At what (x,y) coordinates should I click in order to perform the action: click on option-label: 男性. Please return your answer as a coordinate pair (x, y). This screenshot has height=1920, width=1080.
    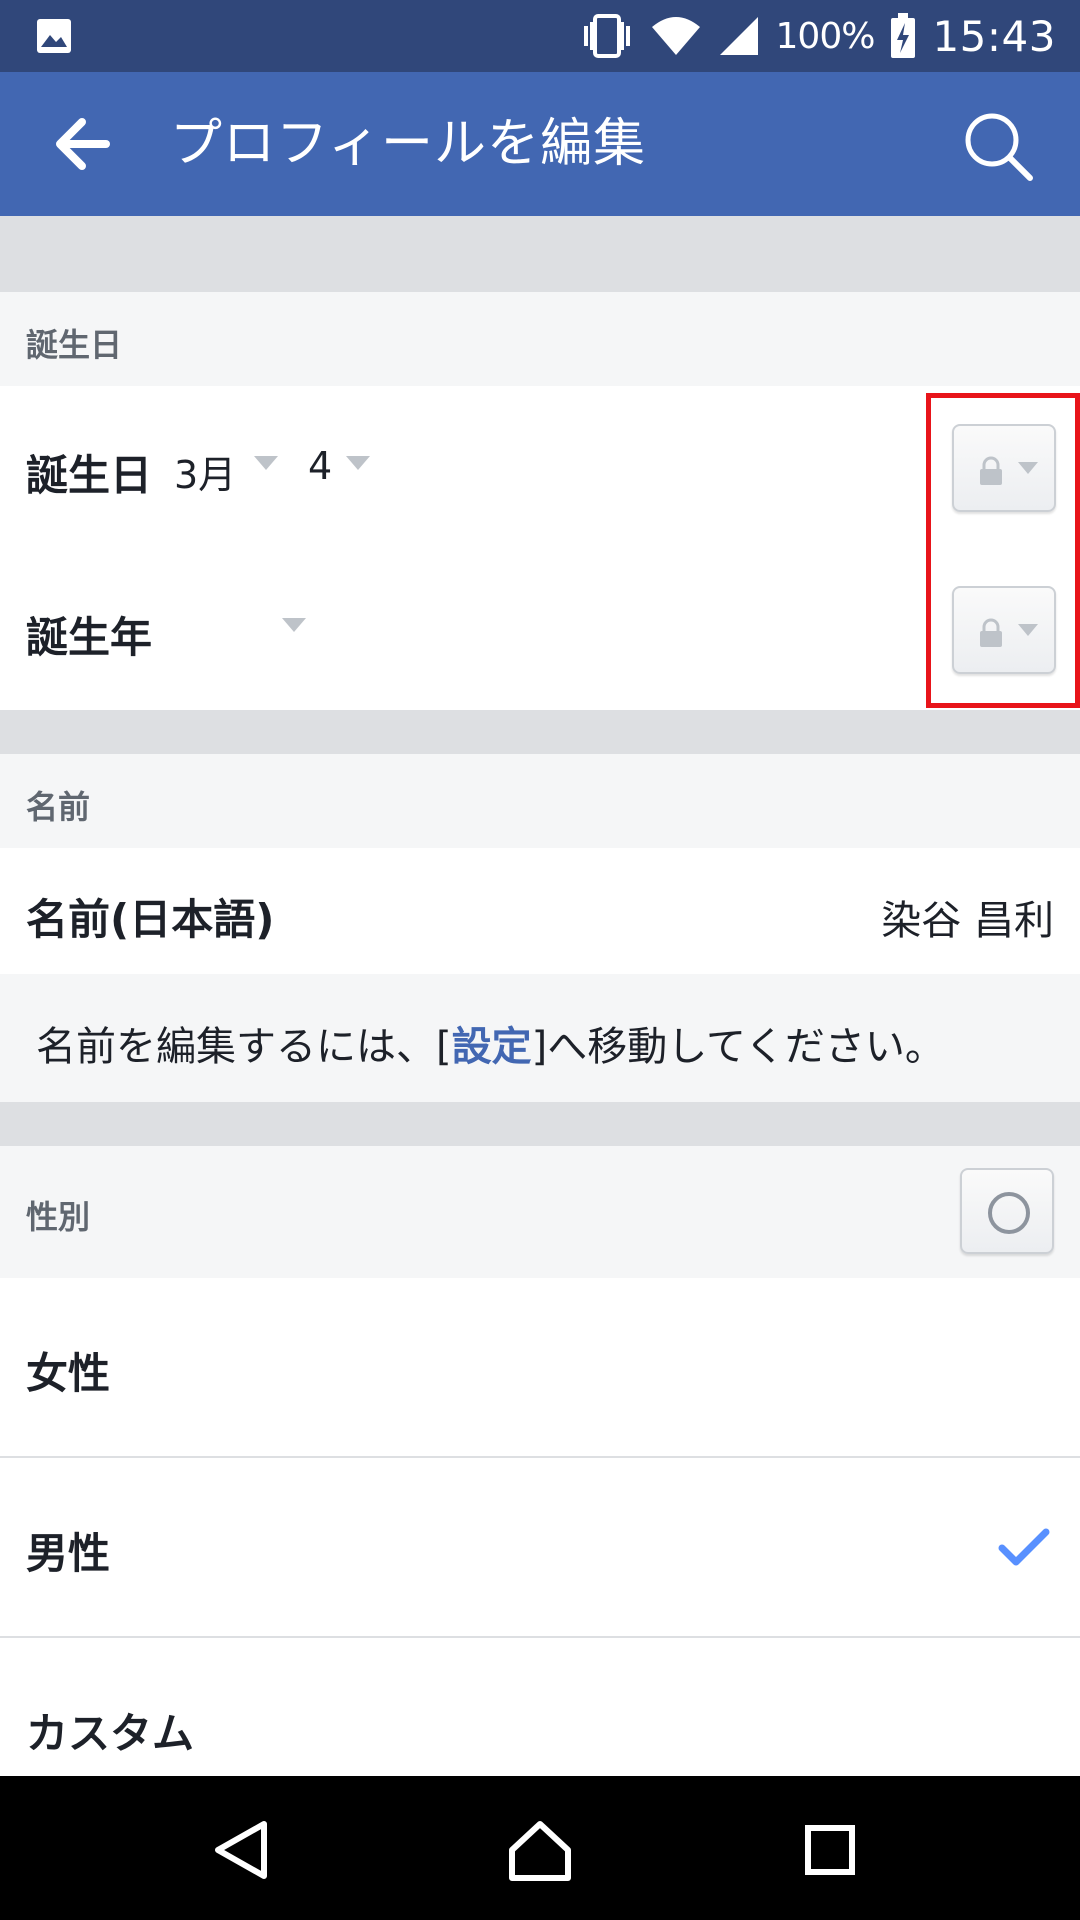
    Looking at the image, I should click on (68, 1553).